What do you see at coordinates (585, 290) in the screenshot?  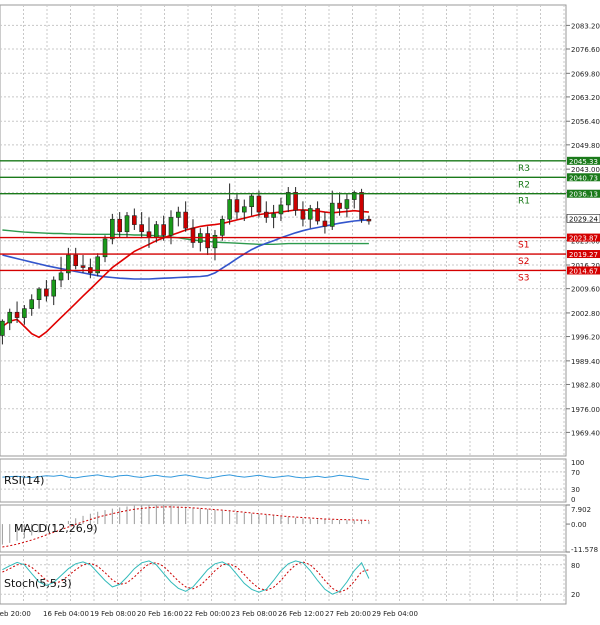 I see `y-tick-label: 2009.60` at bounding box center [585, 290].